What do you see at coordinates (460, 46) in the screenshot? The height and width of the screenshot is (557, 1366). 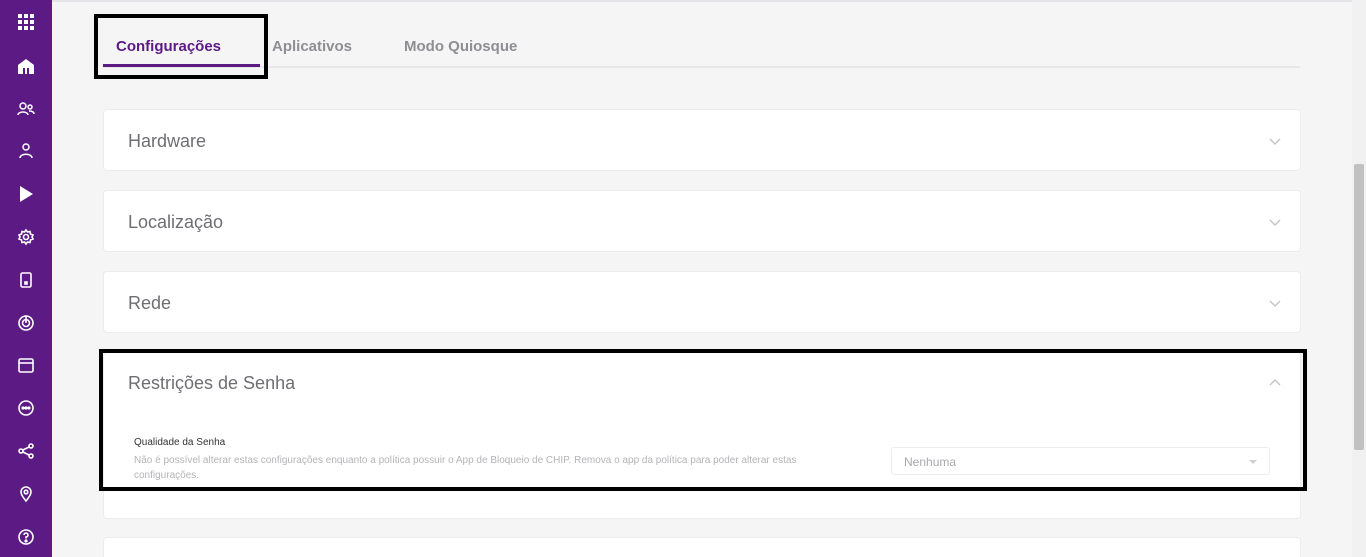 I see `tab-modo-quiosque: Modo Quiosque` at bounding box center [460, 46].